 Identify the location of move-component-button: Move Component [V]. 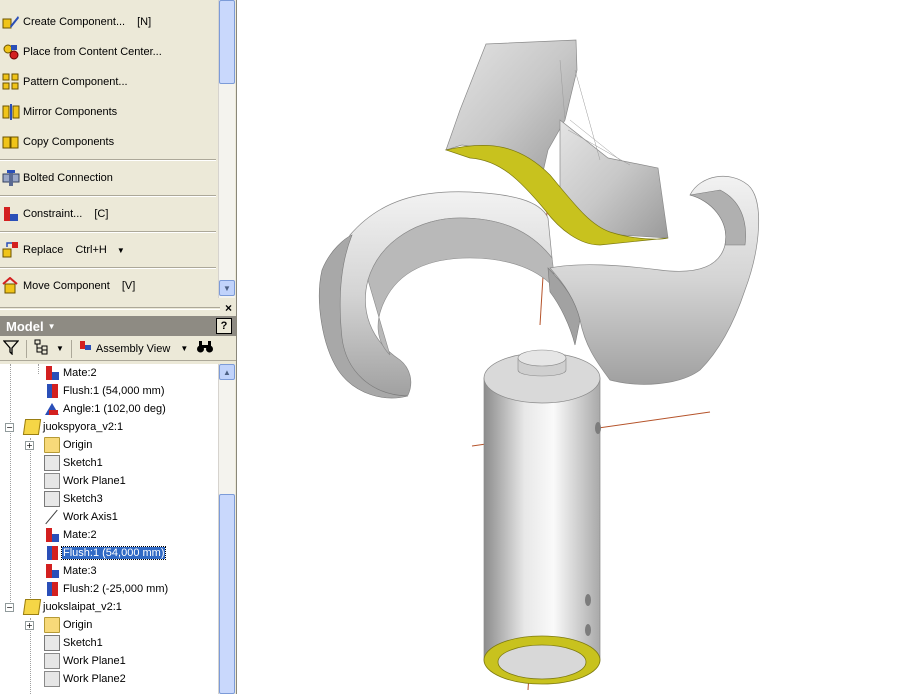
(108, 286).